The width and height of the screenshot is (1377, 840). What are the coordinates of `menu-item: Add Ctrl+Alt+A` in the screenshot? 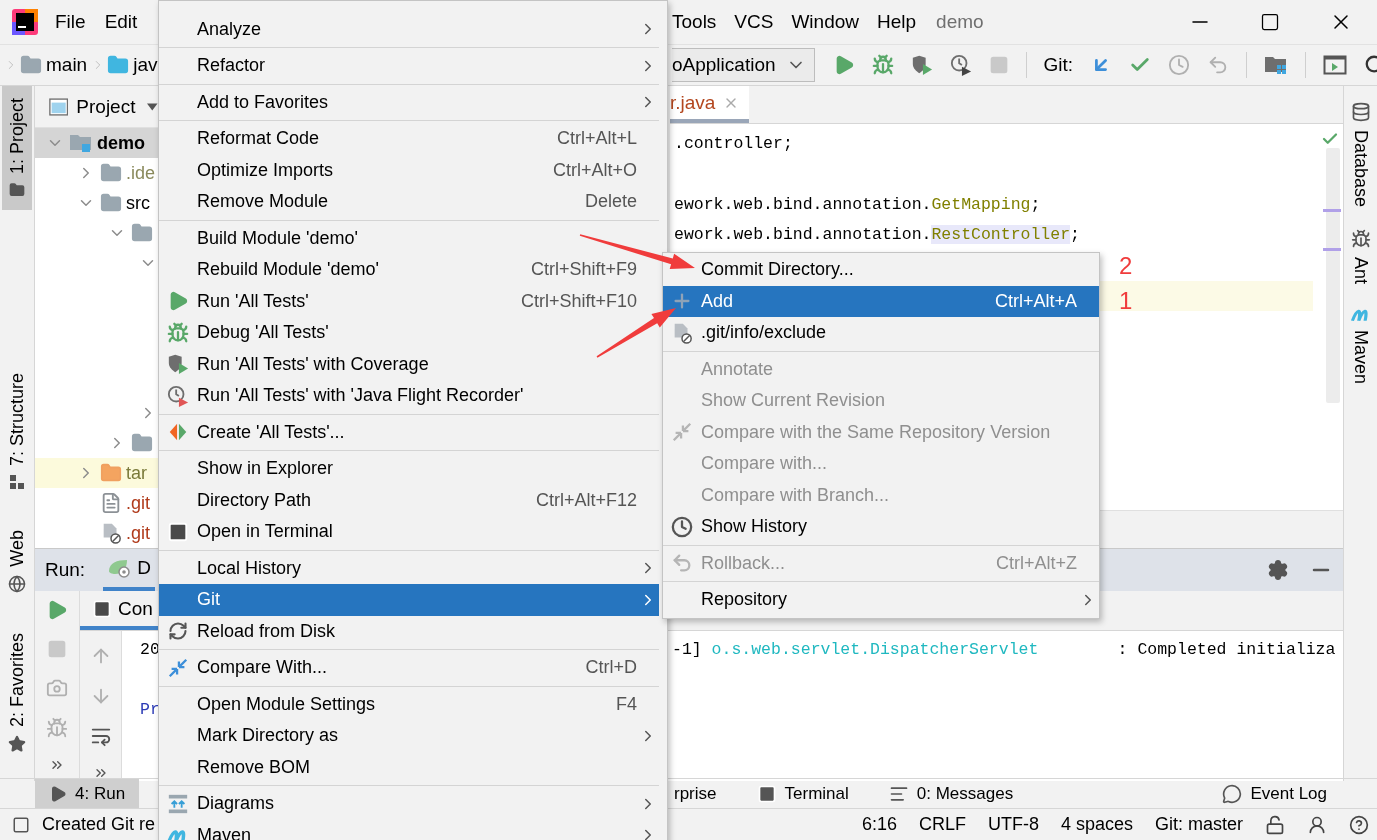 It's located at (881, 301).